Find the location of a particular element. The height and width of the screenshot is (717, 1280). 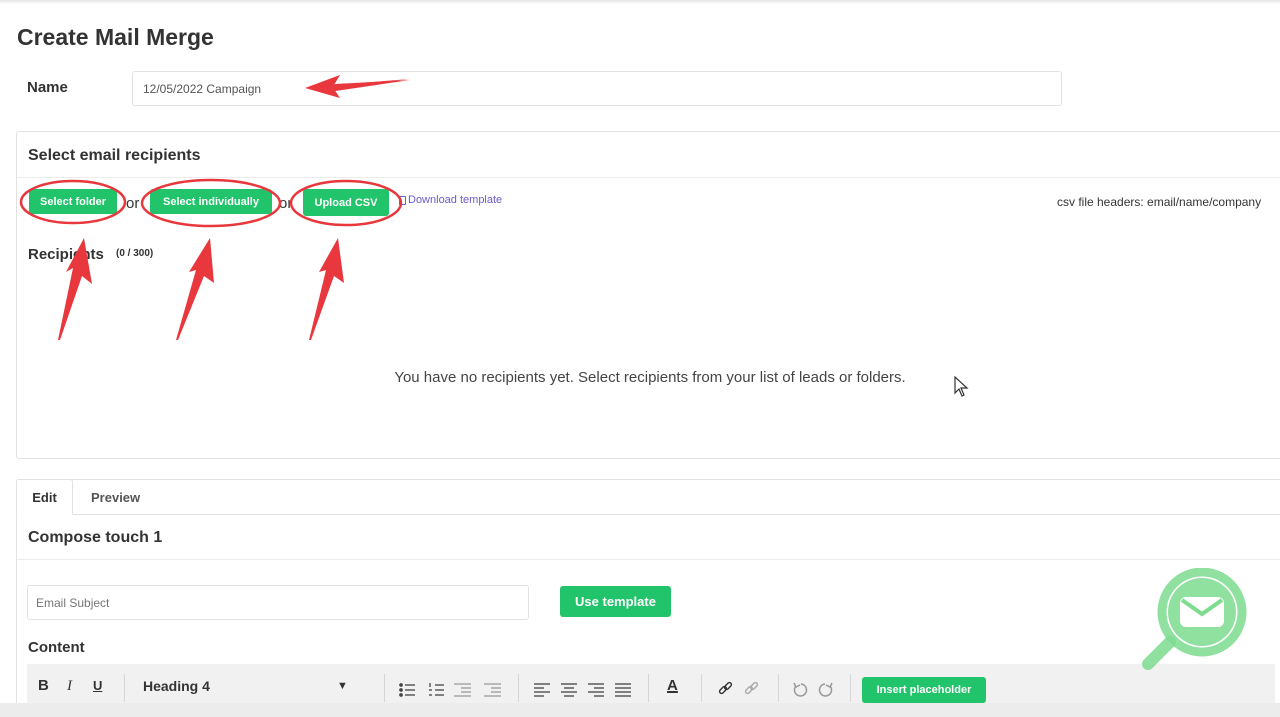

insert-placeholder-button: Insert placeholder is located at coordinates (924, 690).